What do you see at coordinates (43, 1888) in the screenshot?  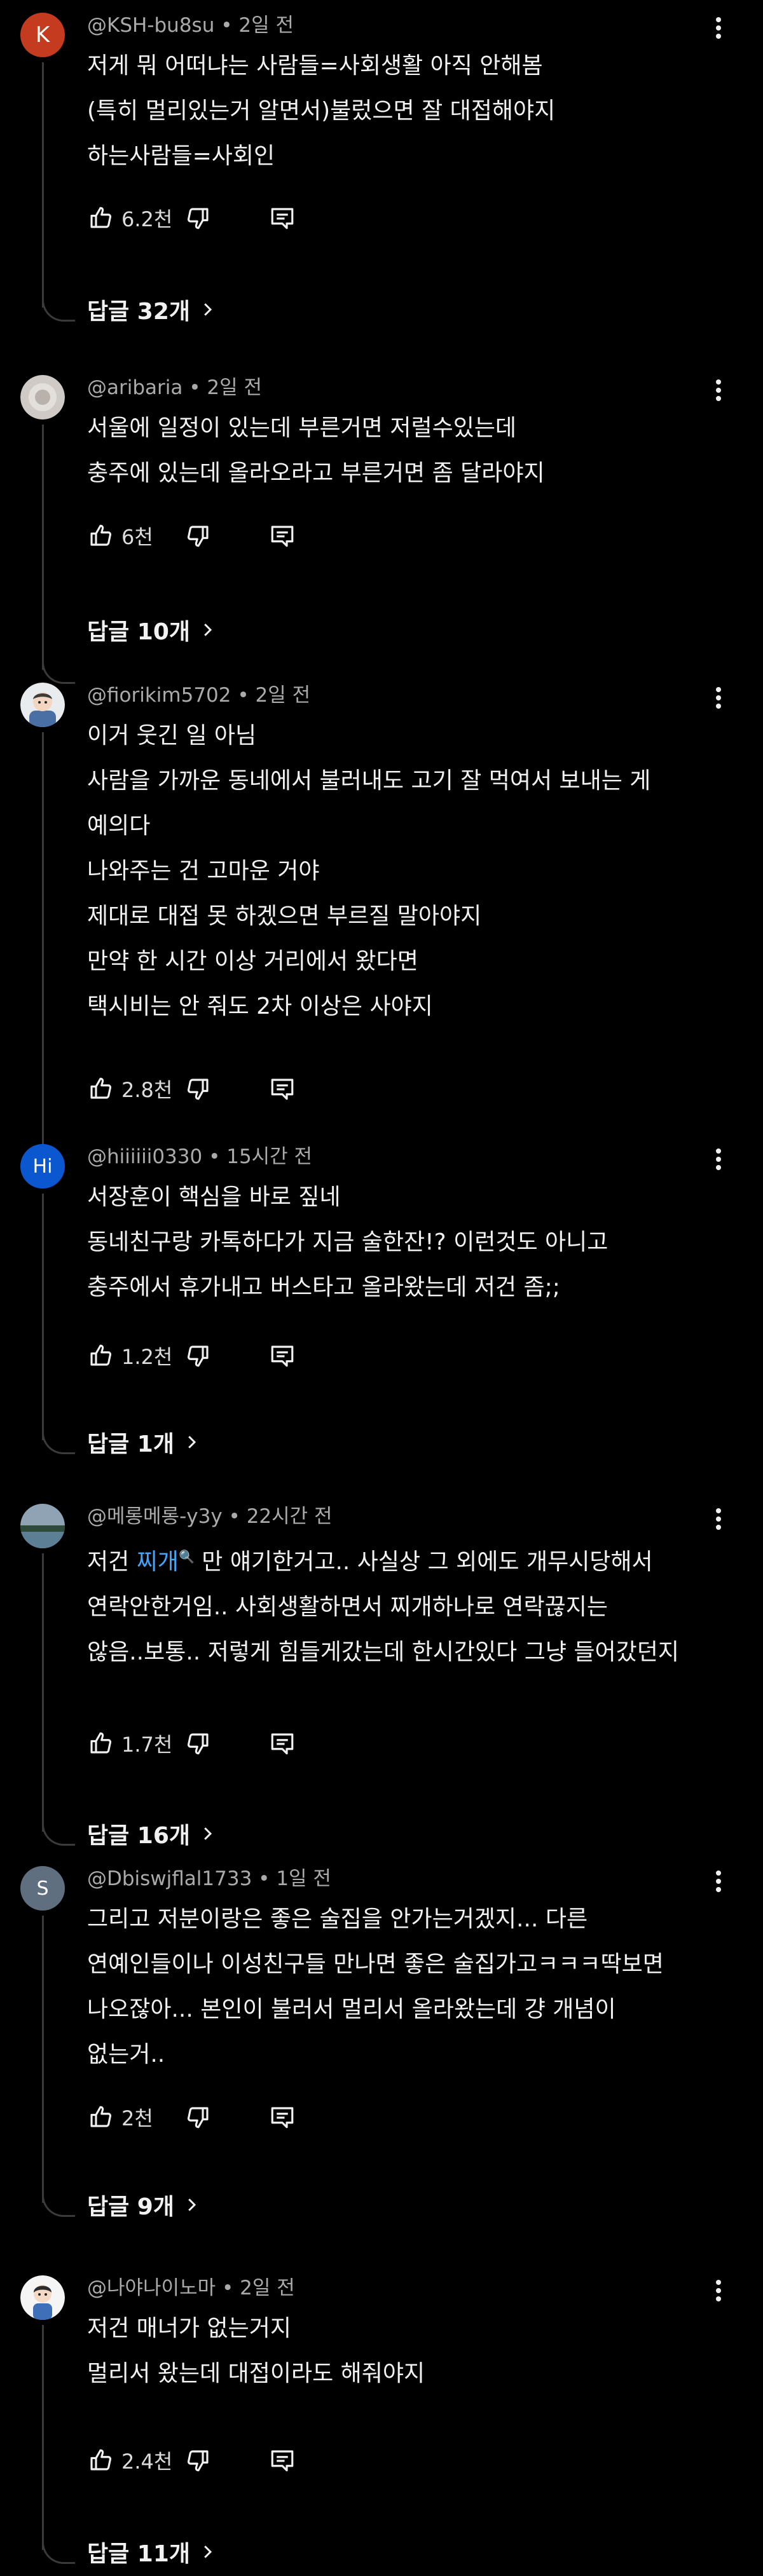 I see `avatar: S` at bounding box center [43, 1888].